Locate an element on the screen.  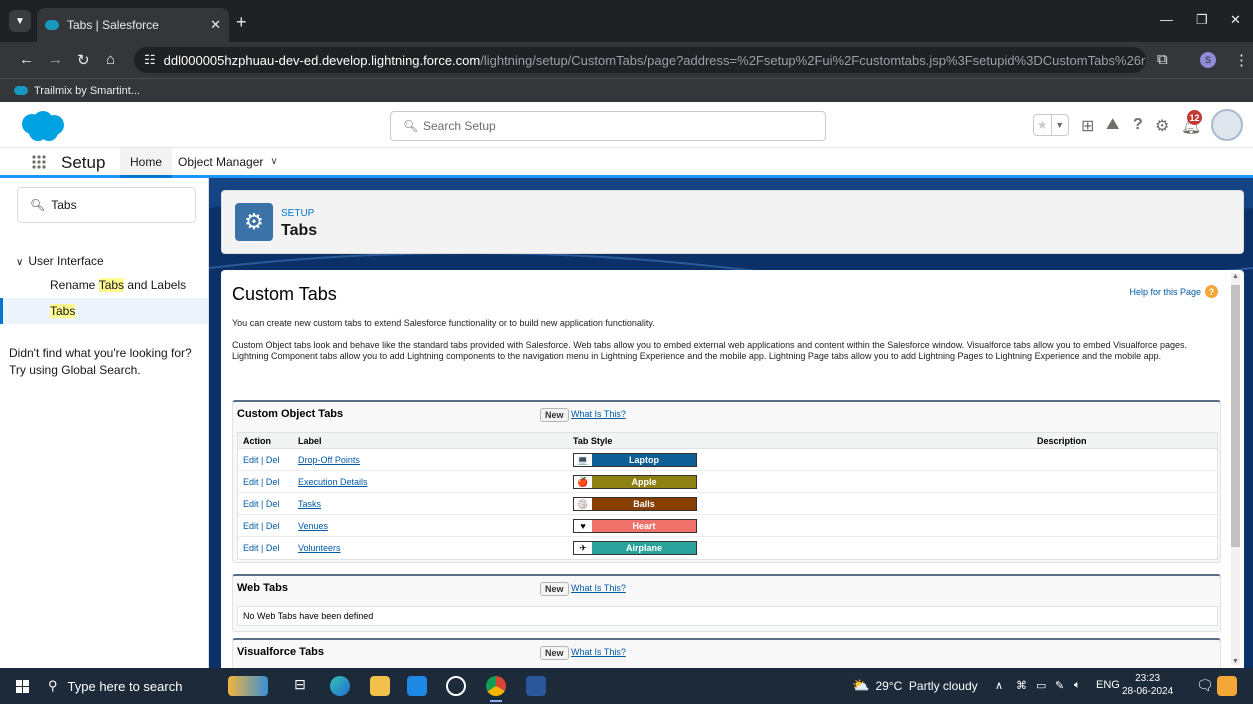
page-title: Tabs is located at coordinates (299, 230).